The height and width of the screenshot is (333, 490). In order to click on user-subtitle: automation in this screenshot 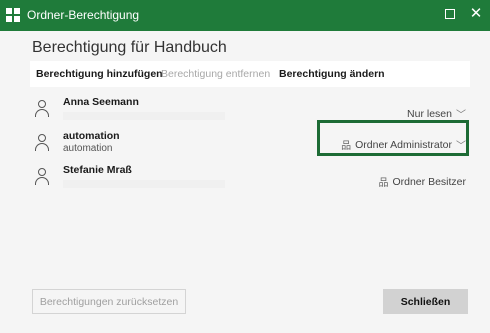, I will do `click(88, 148)`.